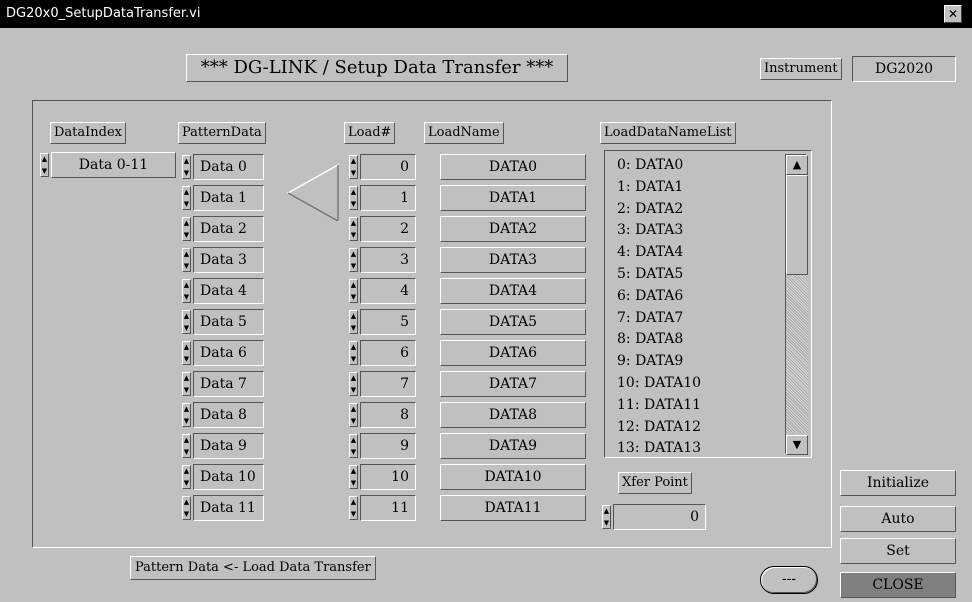 Image resolution: width=972 pixels, height=602 pixels. I want to click on xfer-point-stepper: ▲ ▼, so click(606, 517).